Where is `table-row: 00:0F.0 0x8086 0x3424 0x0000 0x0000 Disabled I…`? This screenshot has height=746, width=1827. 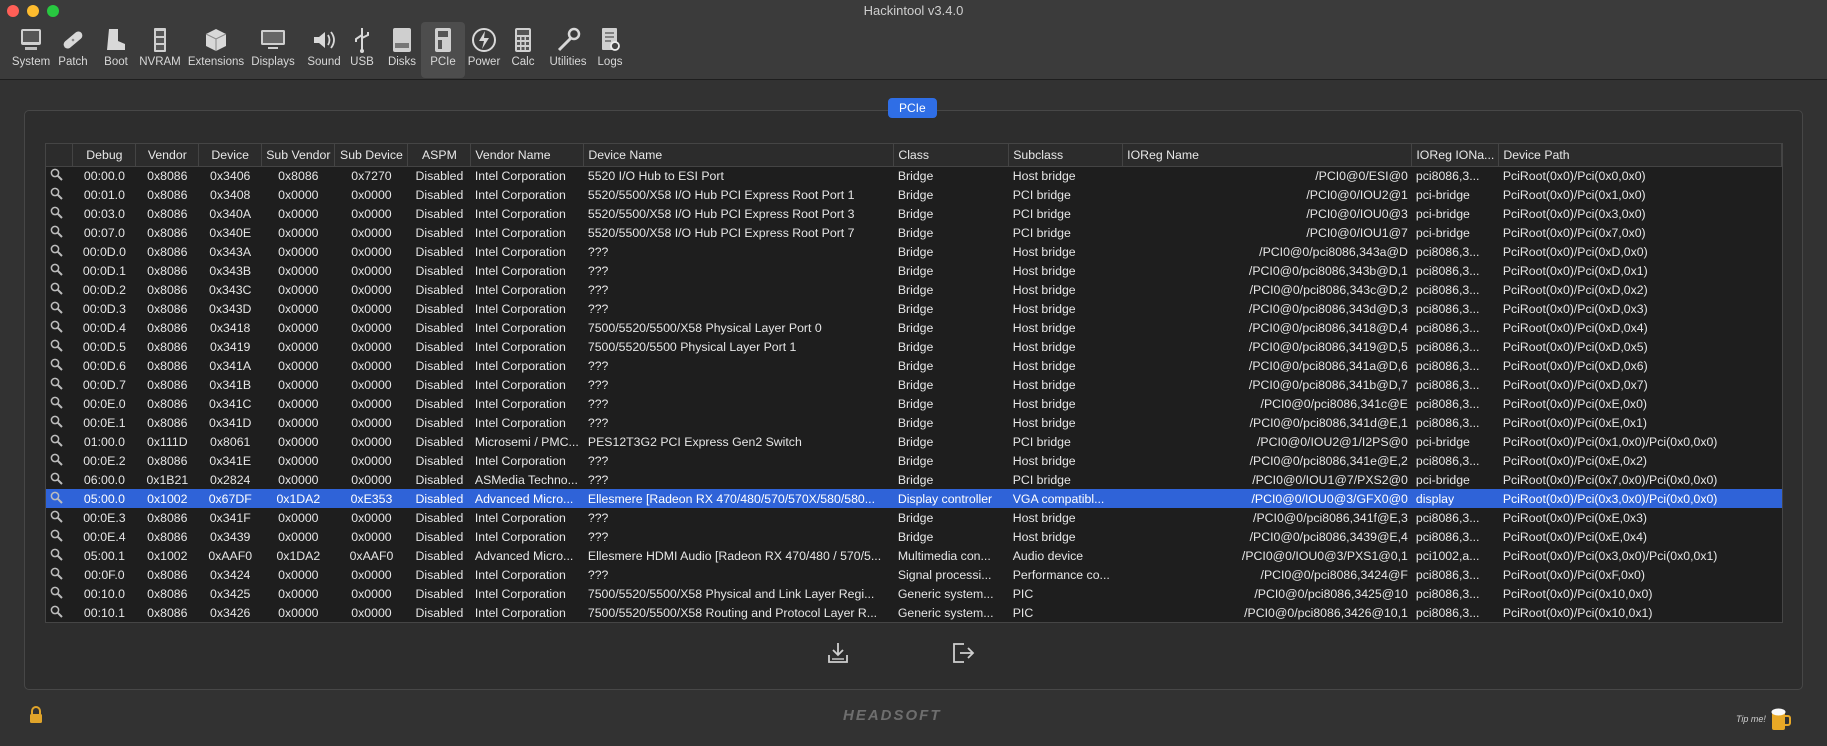
table-row: 00:0F.0 0x8086 0x3424 0x0000 0x0000 Disabled I… is located at coordinates (914, 574).